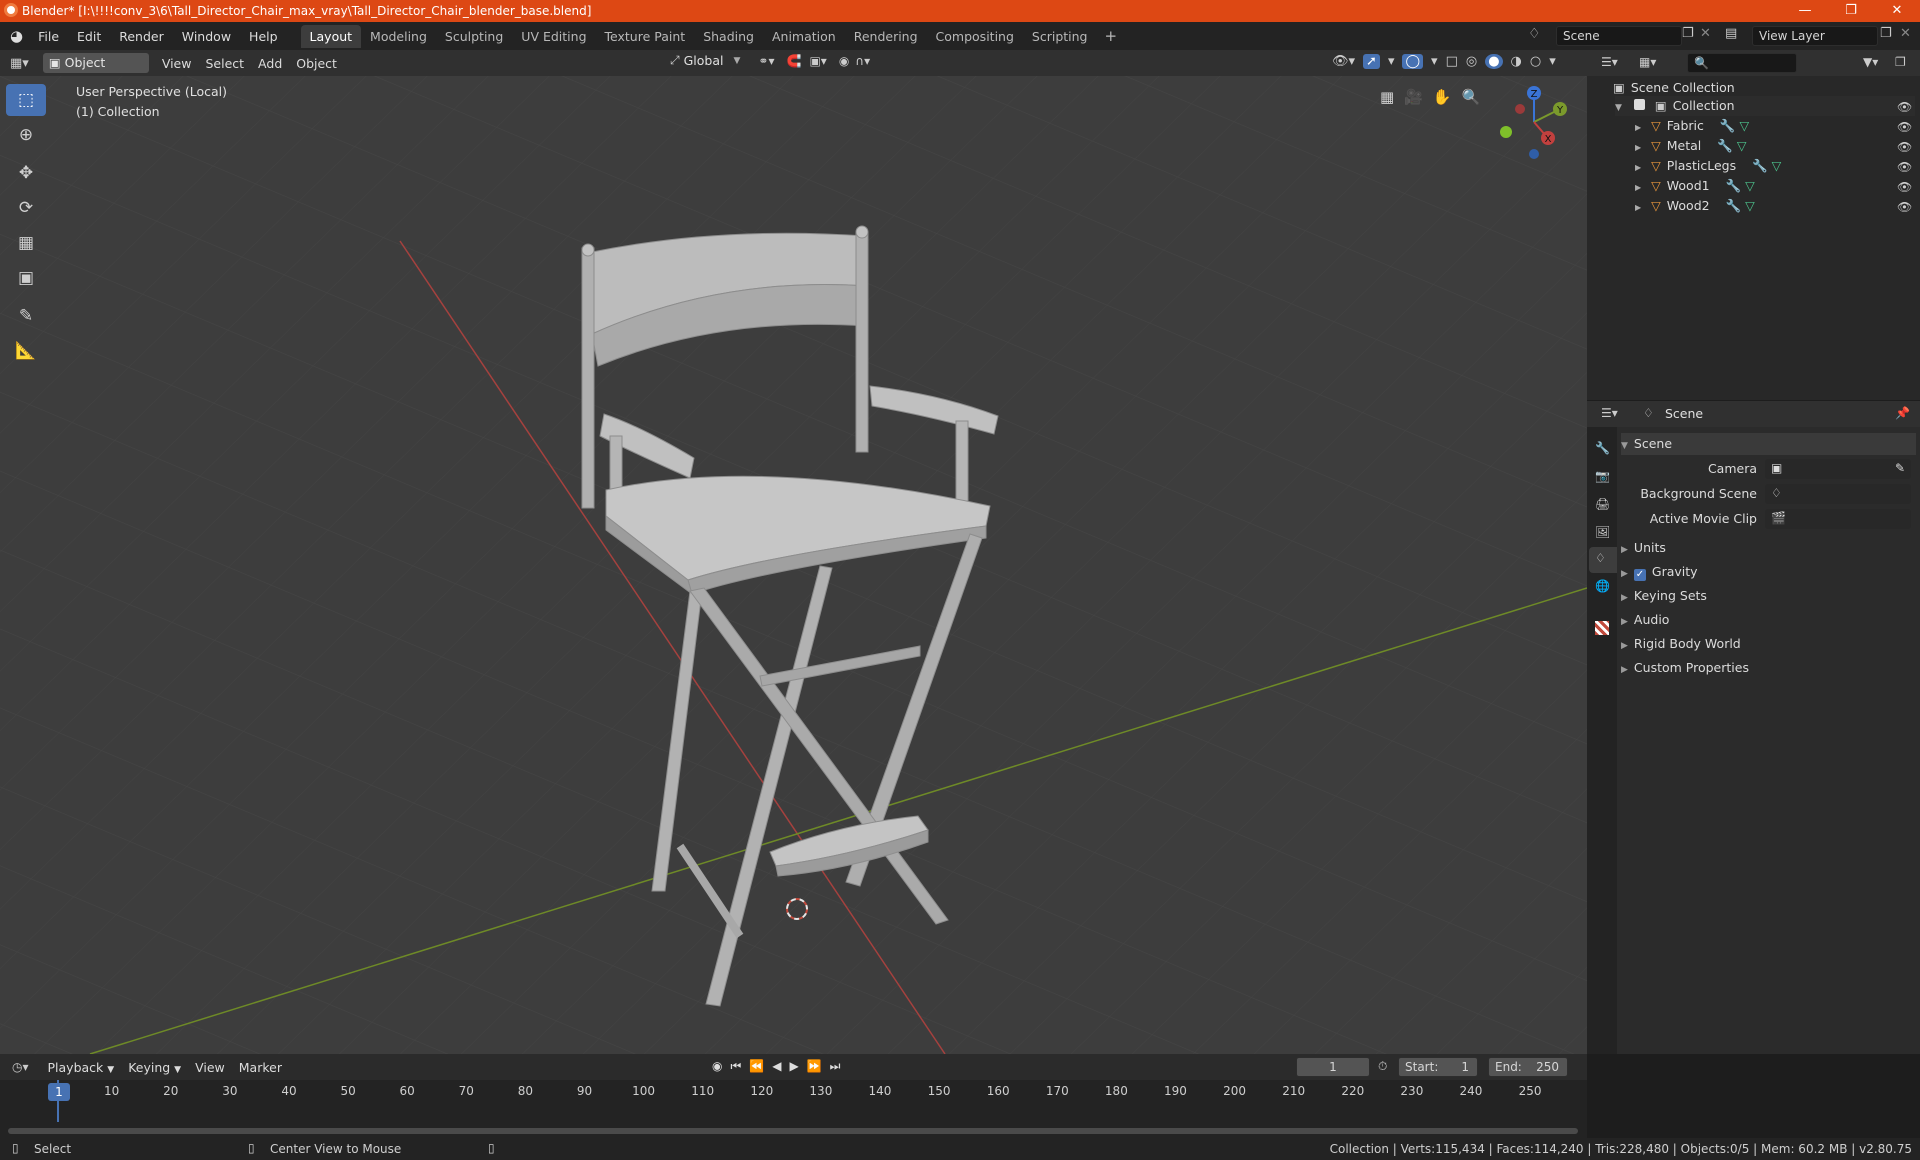 Image resolution: width=1920 pixels, height=1160 pixels. Describe the element at coordinates (1674, 88) in the screenshot. I see `outliner-scene-collection: ▣ Scene Collection` at that location.